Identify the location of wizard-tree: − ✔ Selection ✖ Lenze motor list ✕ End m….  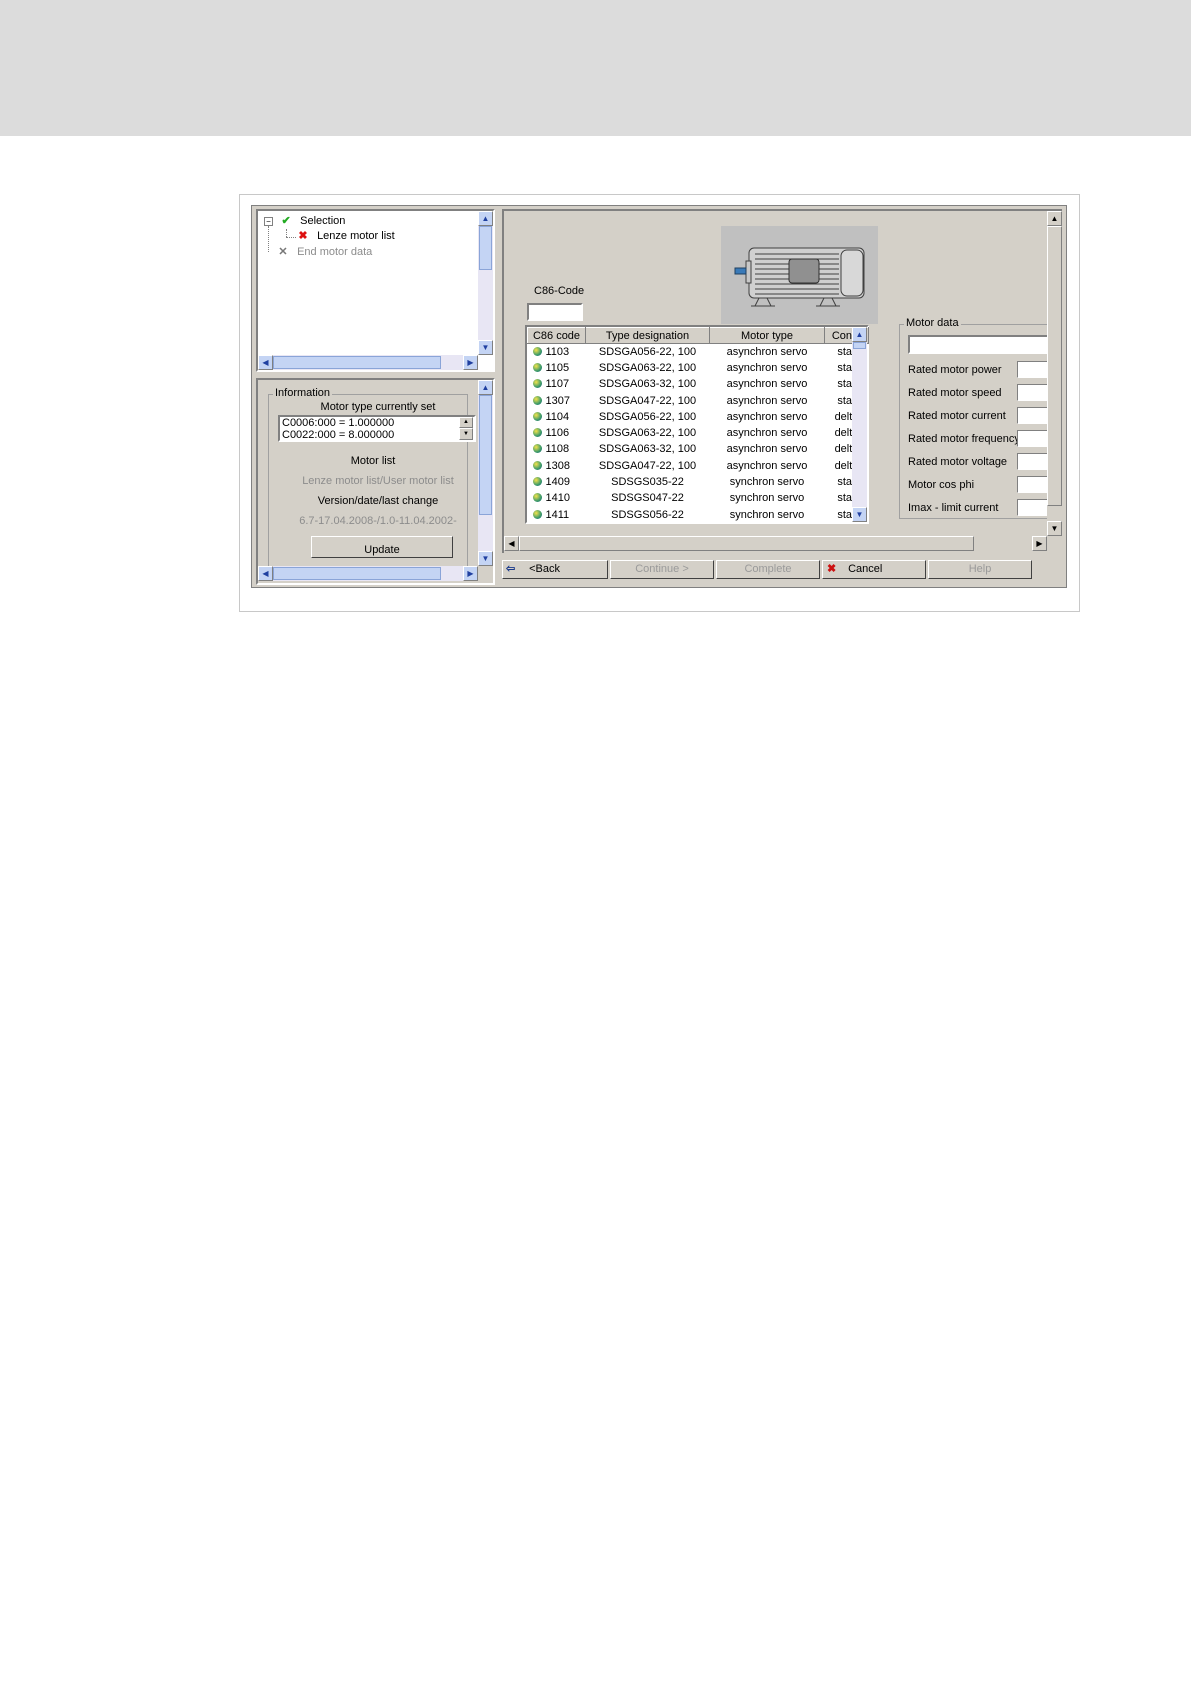
(375, 290).